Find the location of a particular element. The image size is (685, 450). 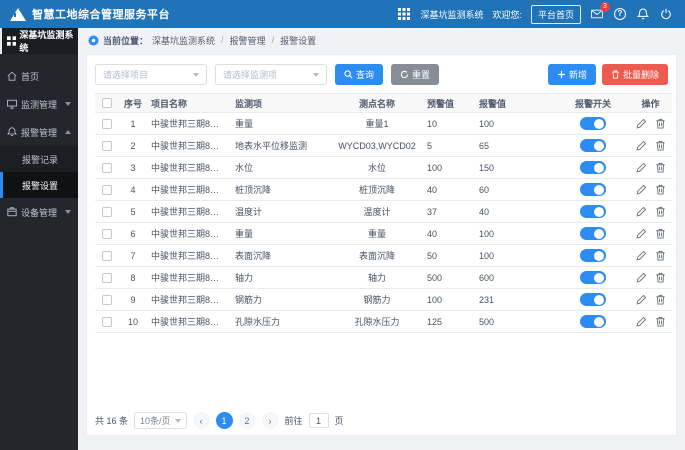

page-size-select: 10条/页 is located at coordinates (160, 420).